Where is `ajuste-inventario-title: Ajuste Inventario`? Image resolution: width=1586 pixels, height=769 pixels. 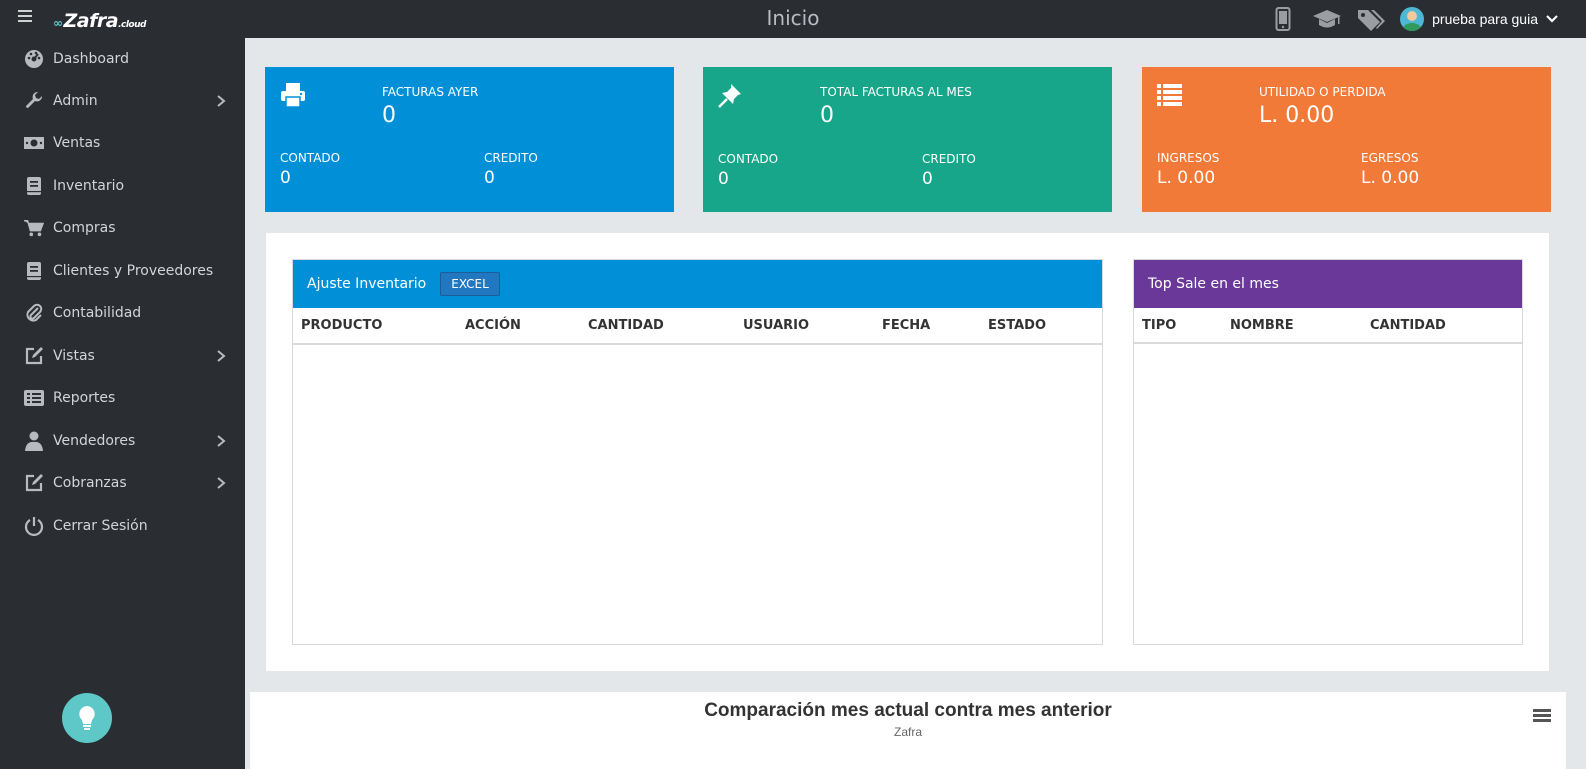
ajuste-inventario-title: Ajuste Inventario is located at coordinates (367, 284).